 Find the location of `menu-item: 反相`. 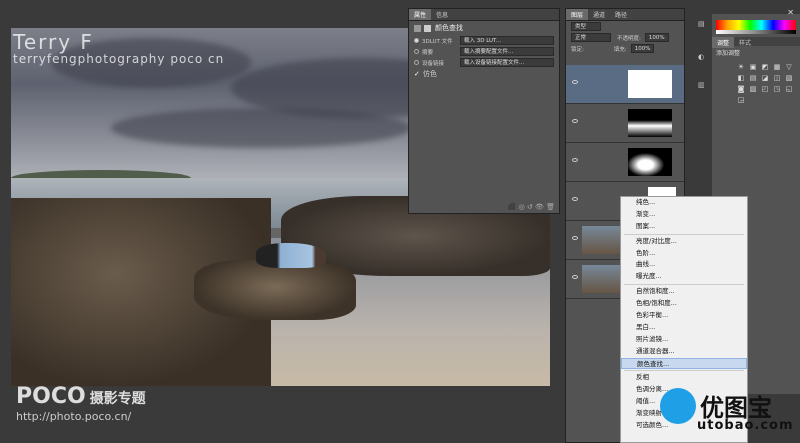

menu-item: 反相 is located at coordinates (684, 378).